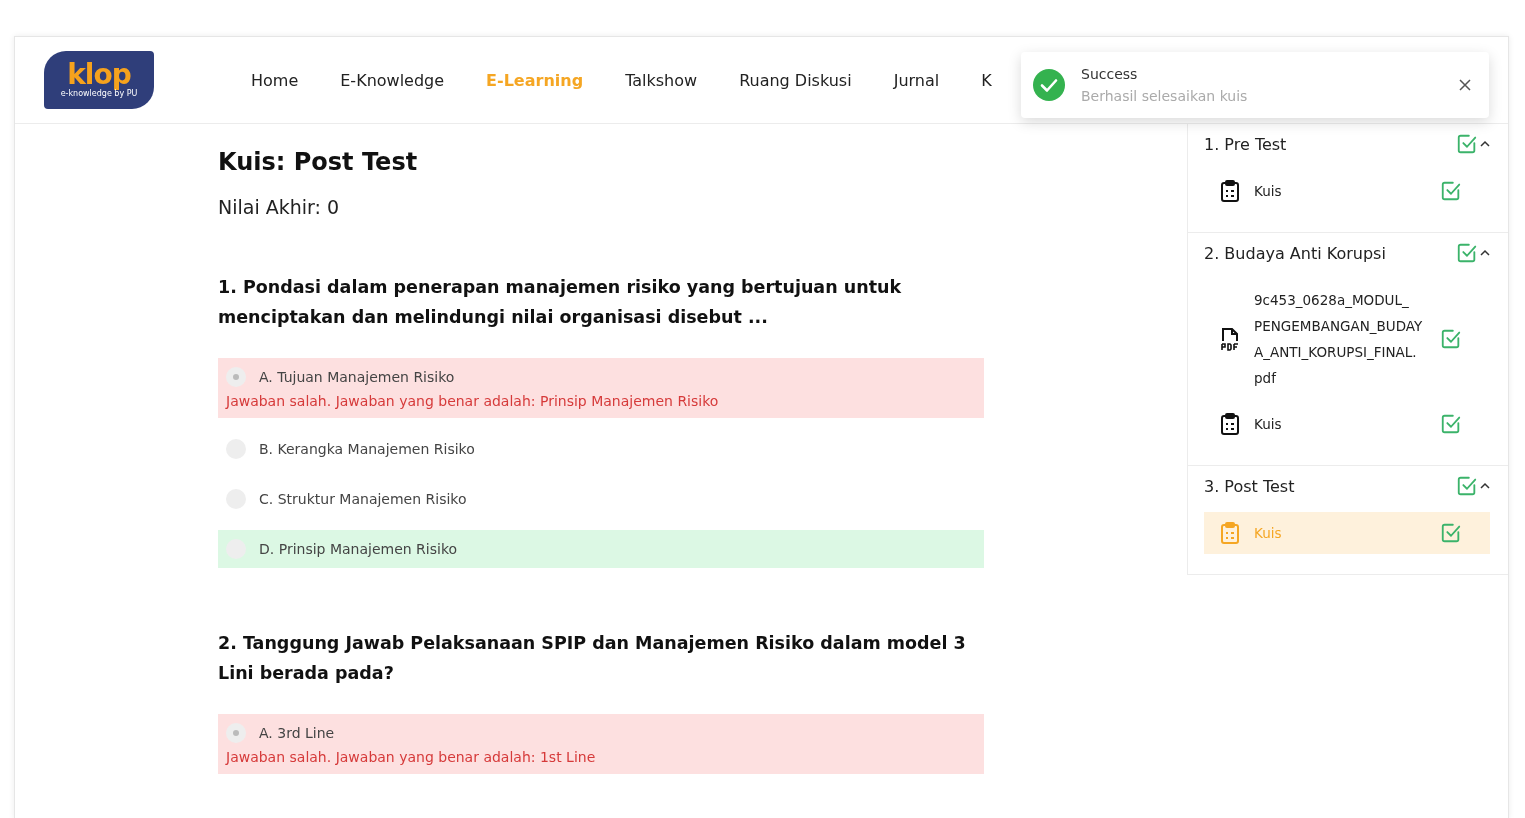  I want to click on wrong-answer-feedback: Jawaban salah. Jawaban yang benar adalah: 1st Line, so click(411, 757).